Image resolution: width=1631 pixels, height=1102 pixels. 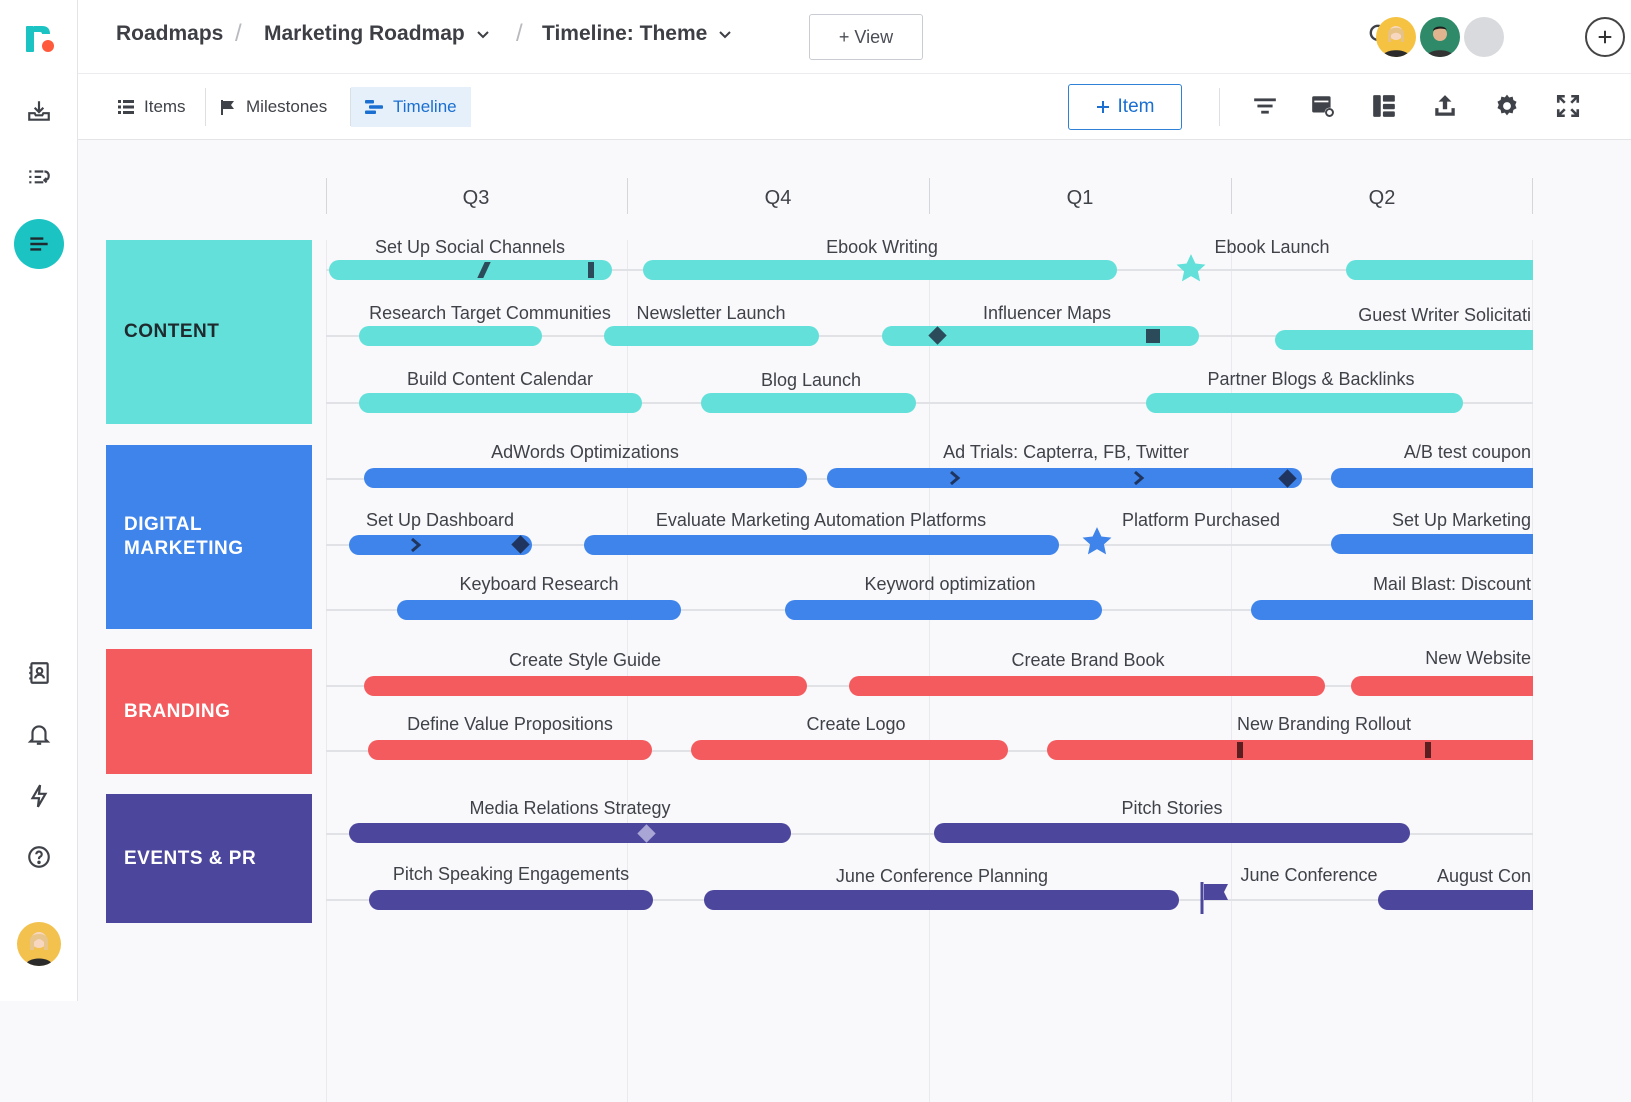 I want to click on item-bar-ebook-writing, so click(x=880, y=270).